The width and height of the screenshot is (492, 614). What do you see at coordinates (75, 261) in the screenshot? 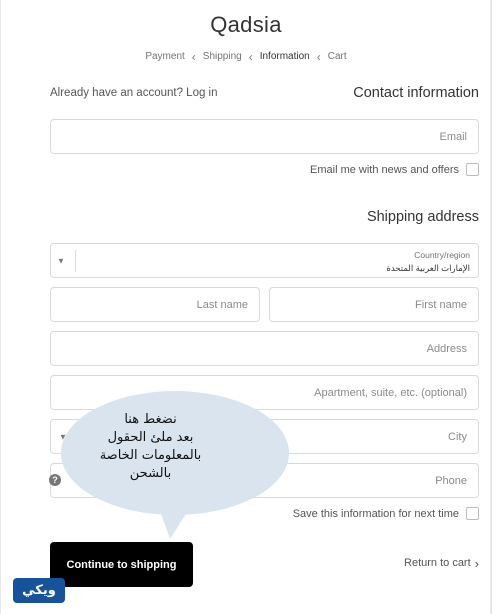
I see `select-divider` at bounding box center [75, 261].